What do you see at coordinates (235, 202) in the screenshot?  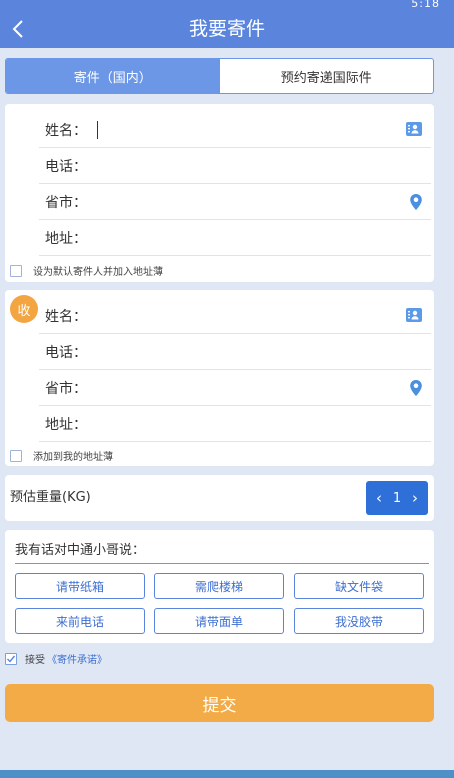 I see `sender-province-field: 省市：` at bounding box center [235, 202].